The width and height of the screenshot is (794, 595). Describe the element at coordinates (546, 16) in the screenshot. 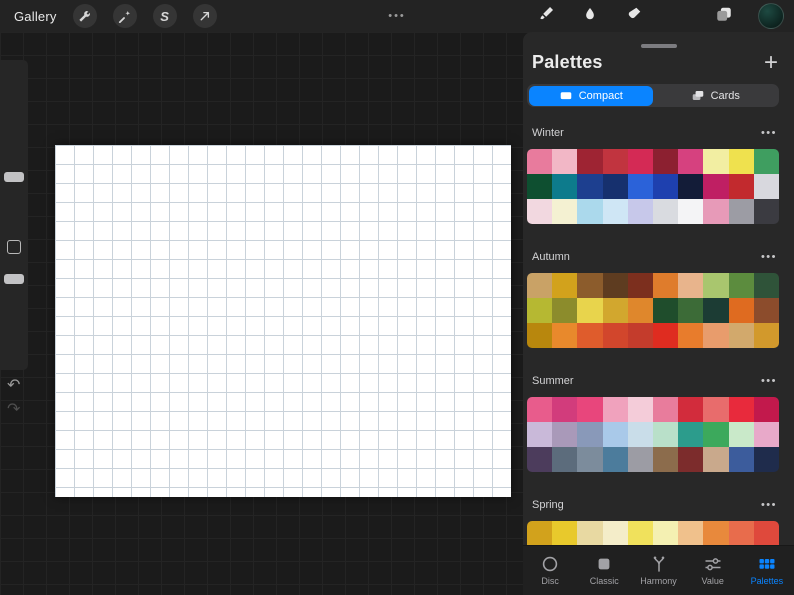

I see `brush-tool-button` at that location.